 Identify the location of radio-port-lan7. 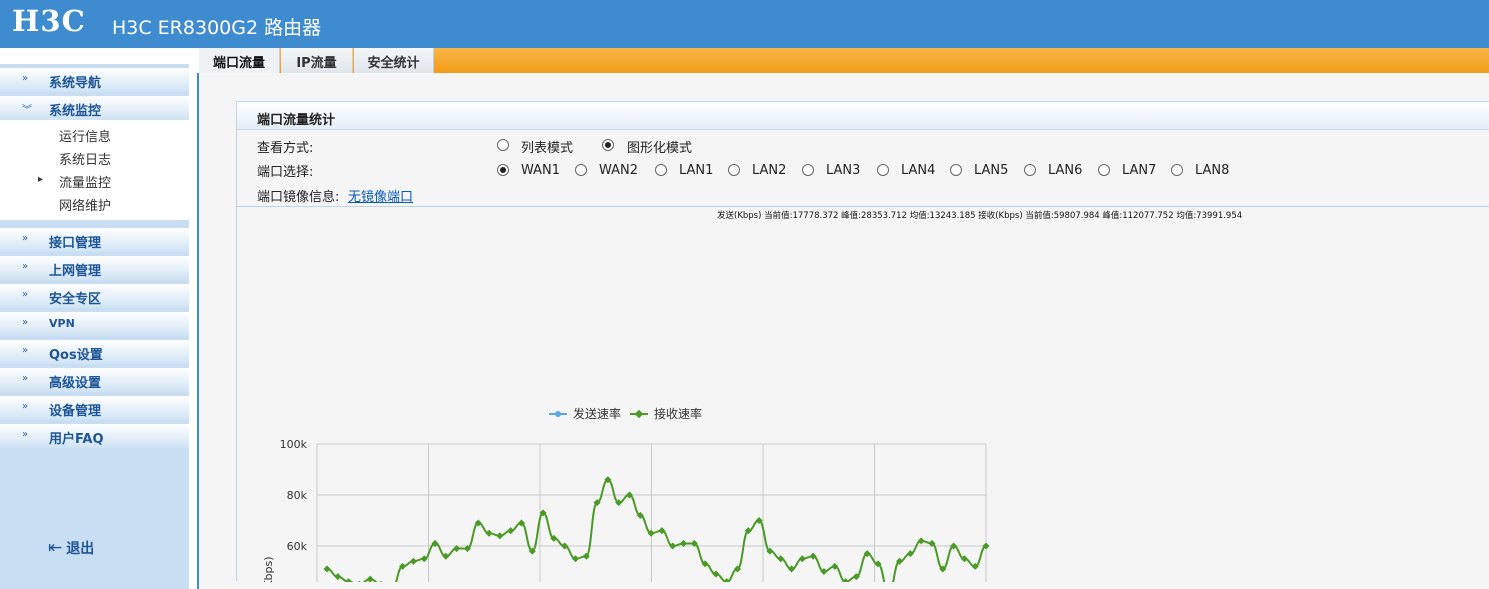
(1104, 170).